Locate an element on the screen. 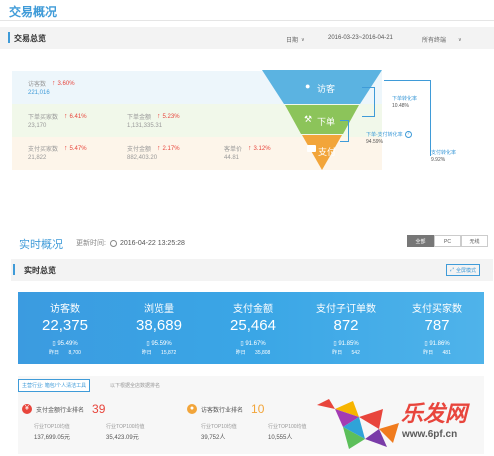 Image resolution: width=494 pixels, height=456 pixels. update-label: 更新时间: is located at coordinates (91, 243).